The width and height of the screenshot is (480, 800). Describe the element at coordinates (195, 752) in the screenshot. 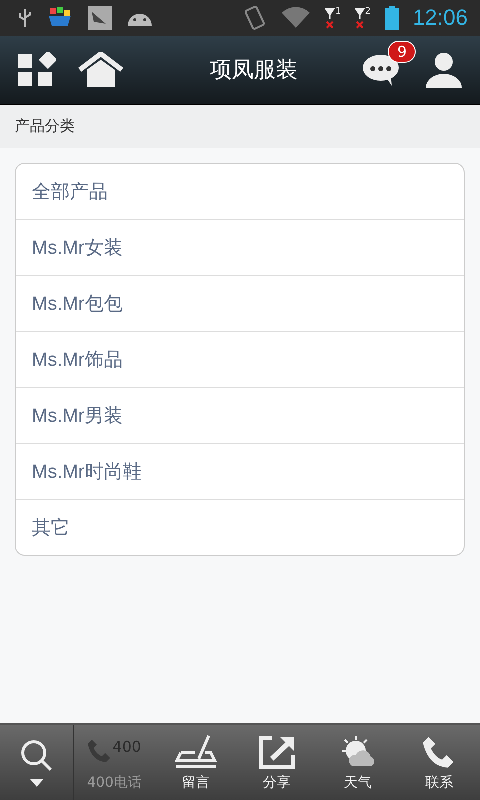

I see `pen-tablet-icon` at that location.